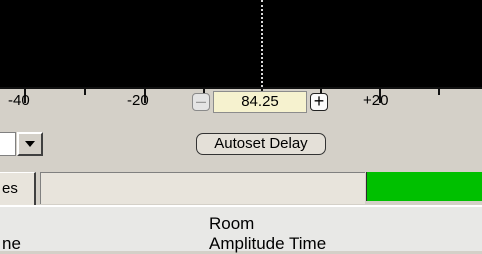  Describe the element at coordinates (19, 100) in the screenshot. I see `ruler-label-minus-40: -40` at that location.